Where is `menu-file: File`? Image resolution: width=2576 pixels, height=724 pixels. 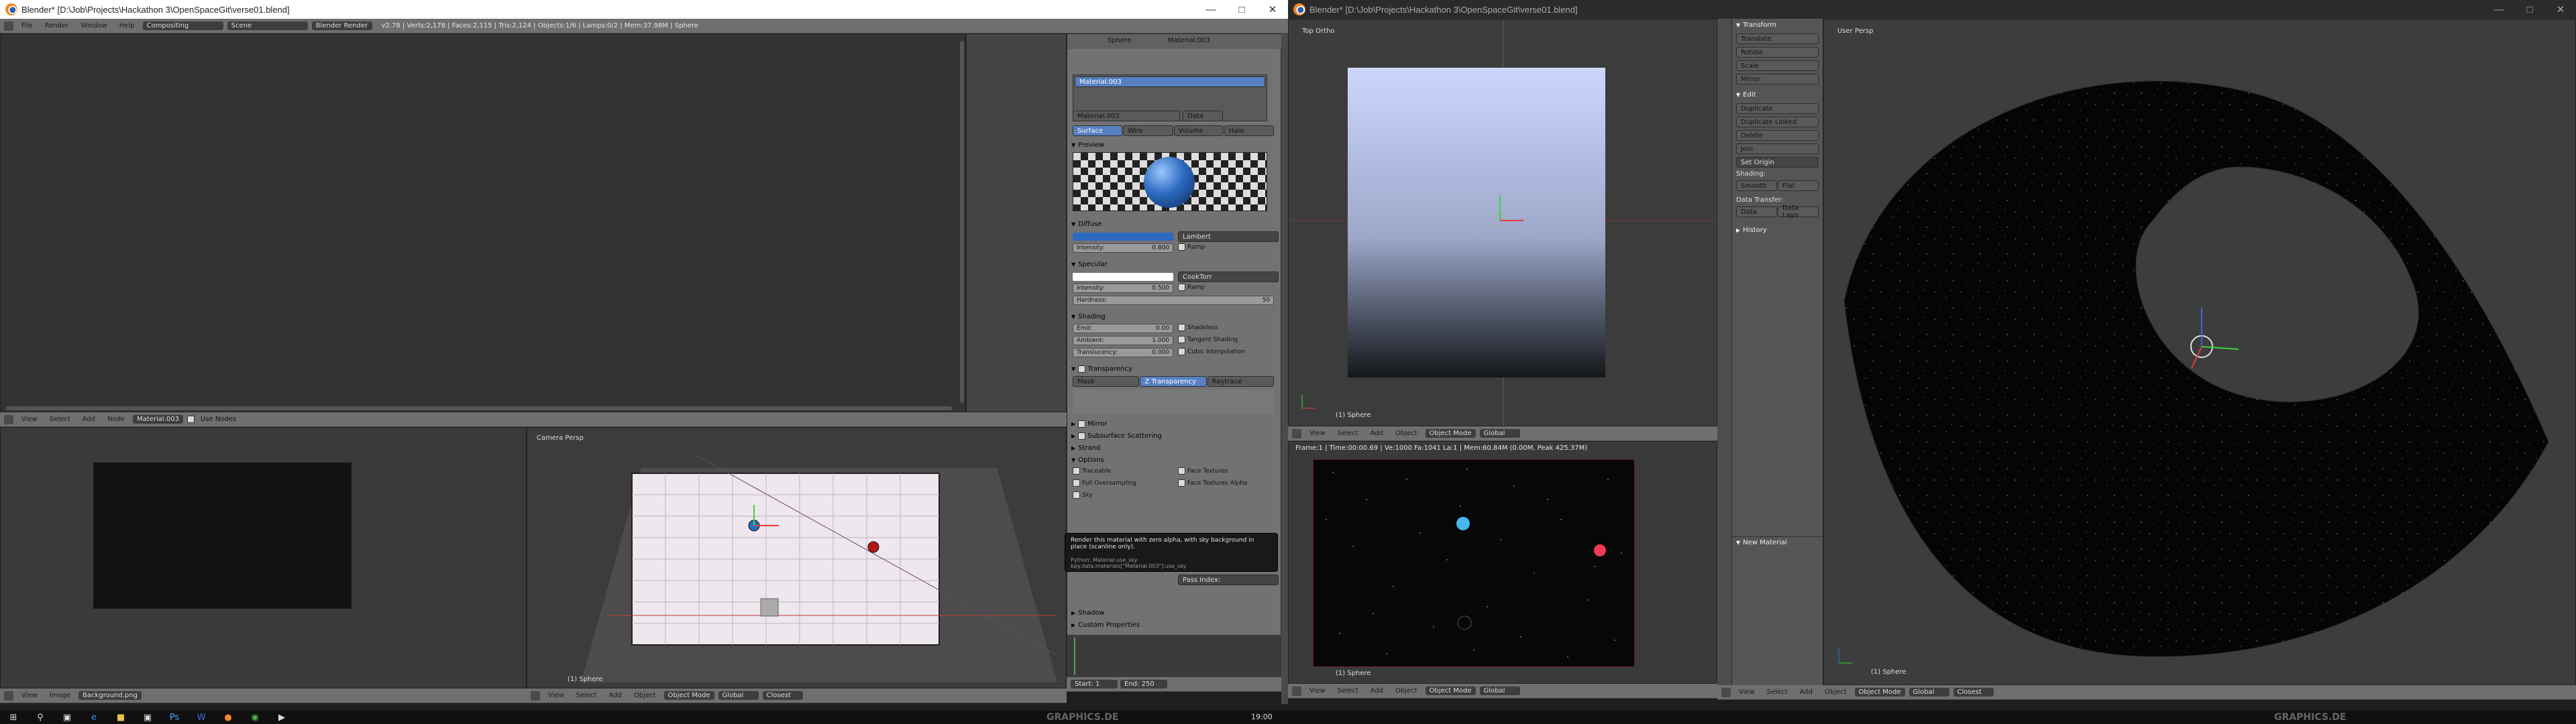 menu-file: File is located at coordinates (27, 25).